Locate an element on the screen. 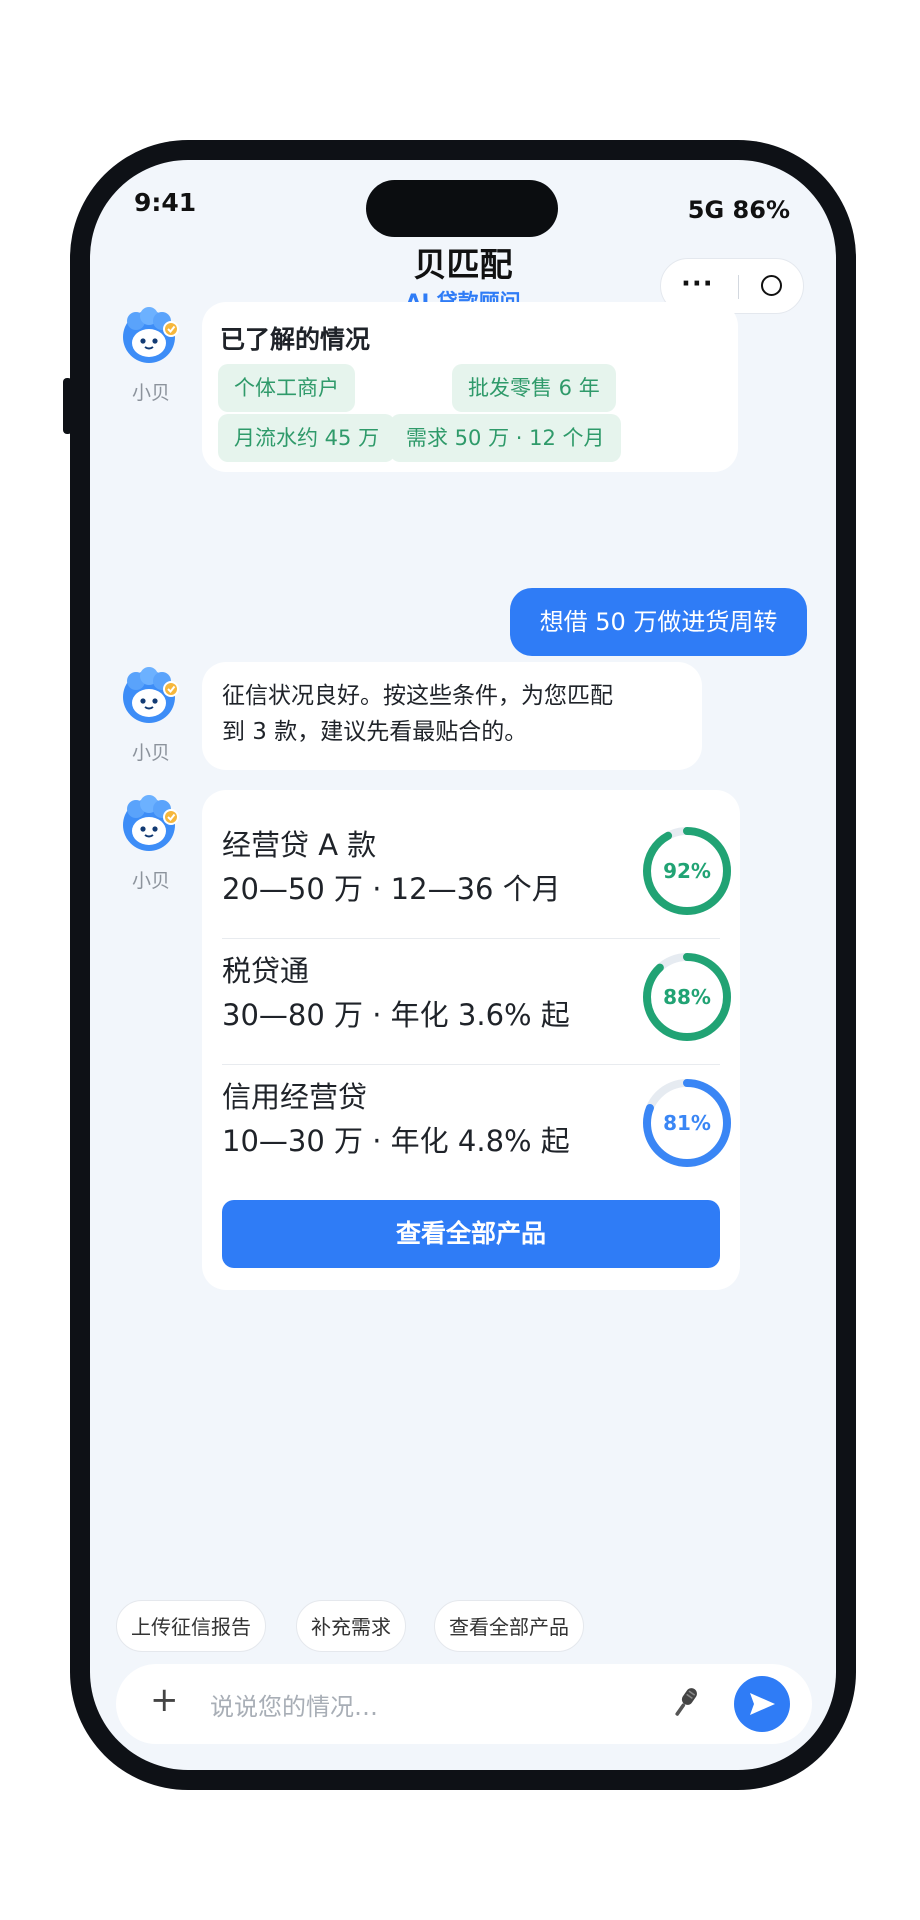 The height and width of the screenshot is (1920, 920). match-percent: 88% is located at coordinates (687, 997).